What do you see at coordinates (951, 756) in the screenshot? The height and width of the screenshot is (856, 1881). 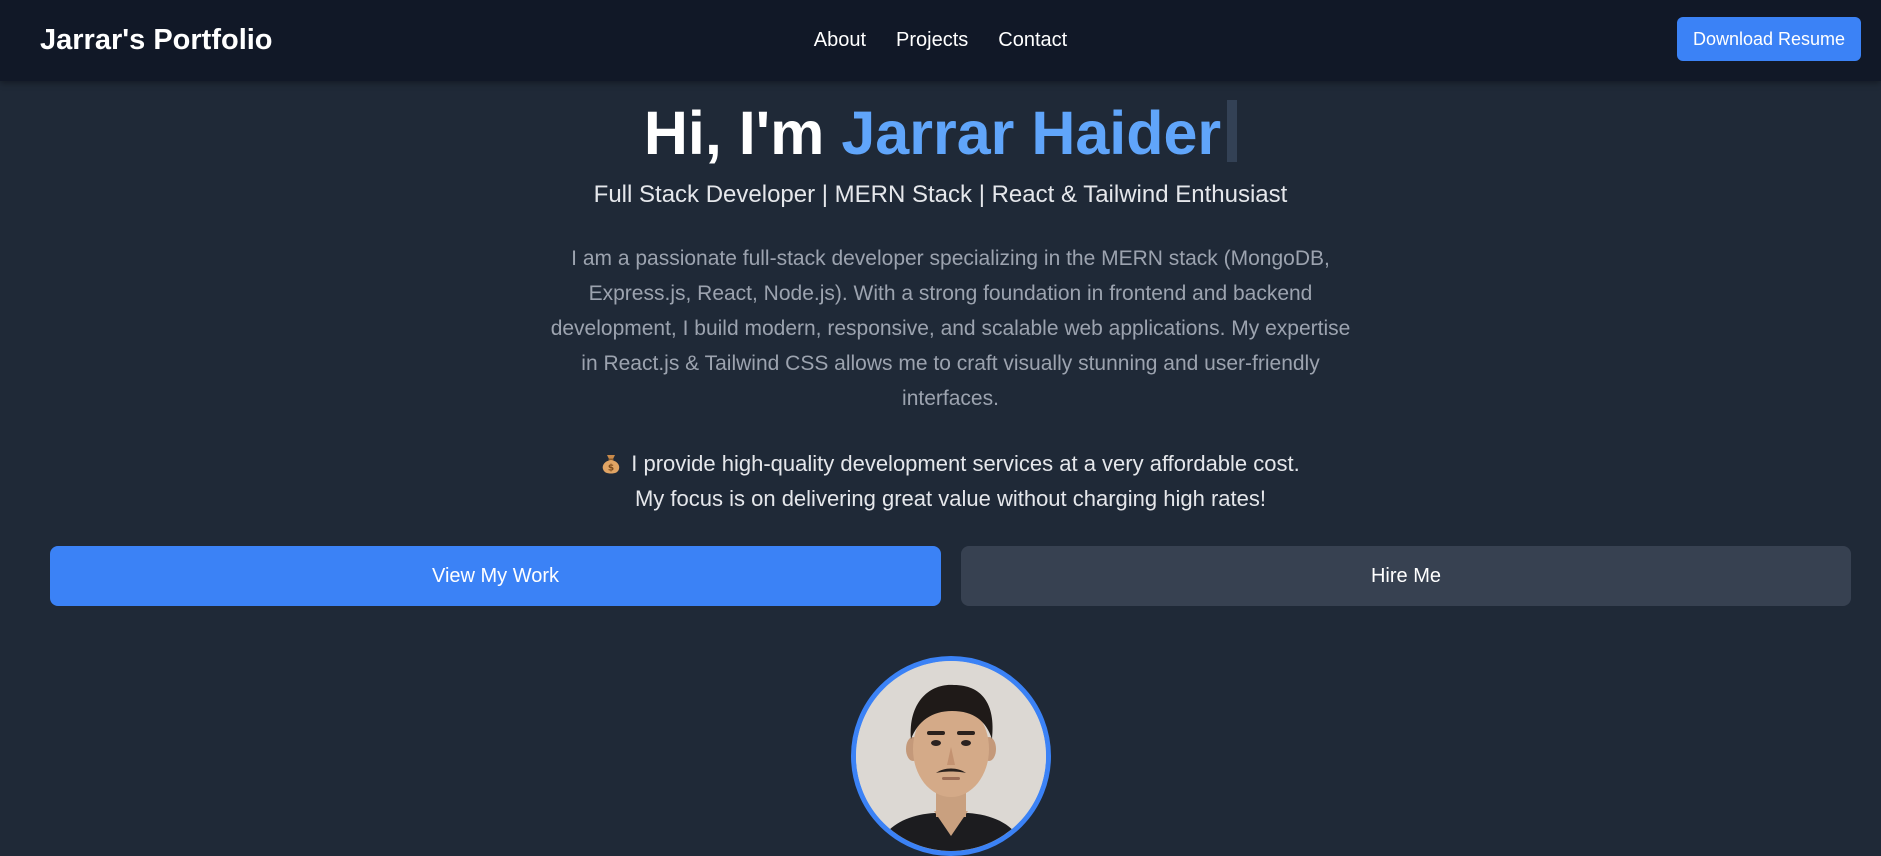 I see `profile-avatar` at bounding box center [951, 756].